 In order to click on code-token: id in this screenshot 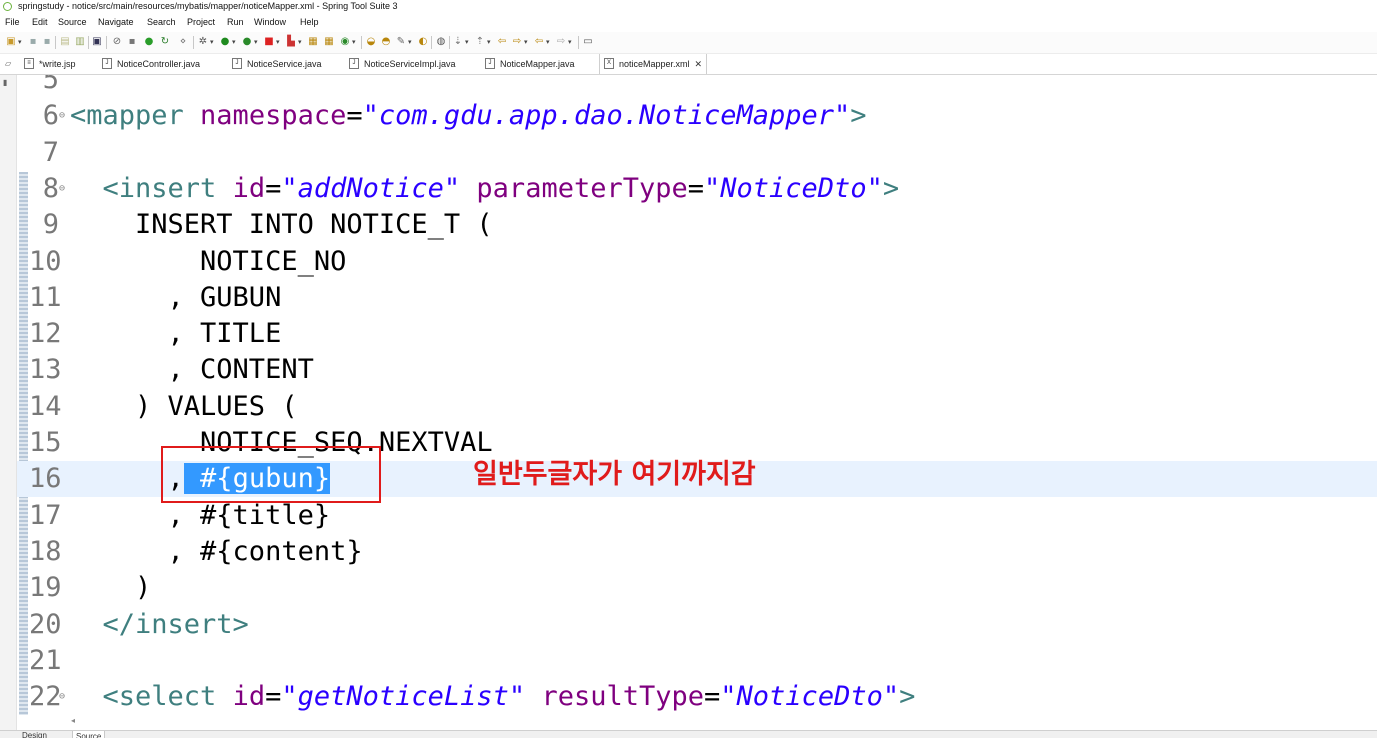, I will do `click(249, 697)`.